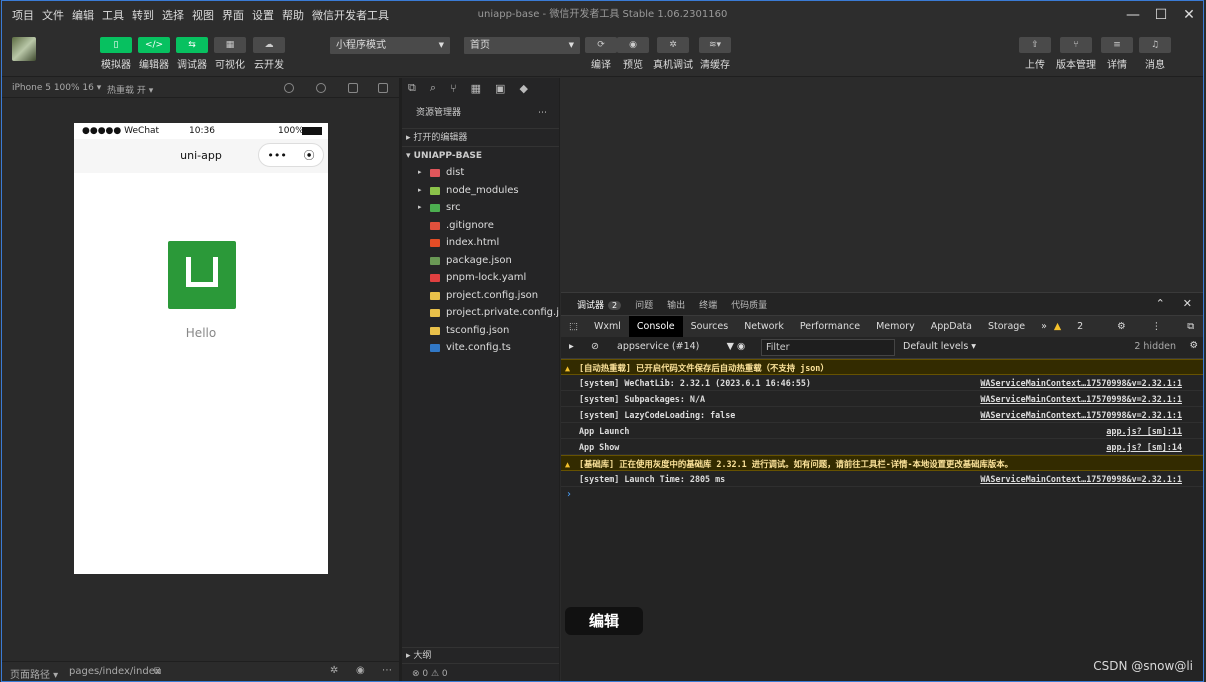 The width and height of the screenshot is (1206, 682). What do you see at coordinates (1190, 327) in the screenshot?
I see `dock-icon: ⧉` at bounding box center [1190, 327].